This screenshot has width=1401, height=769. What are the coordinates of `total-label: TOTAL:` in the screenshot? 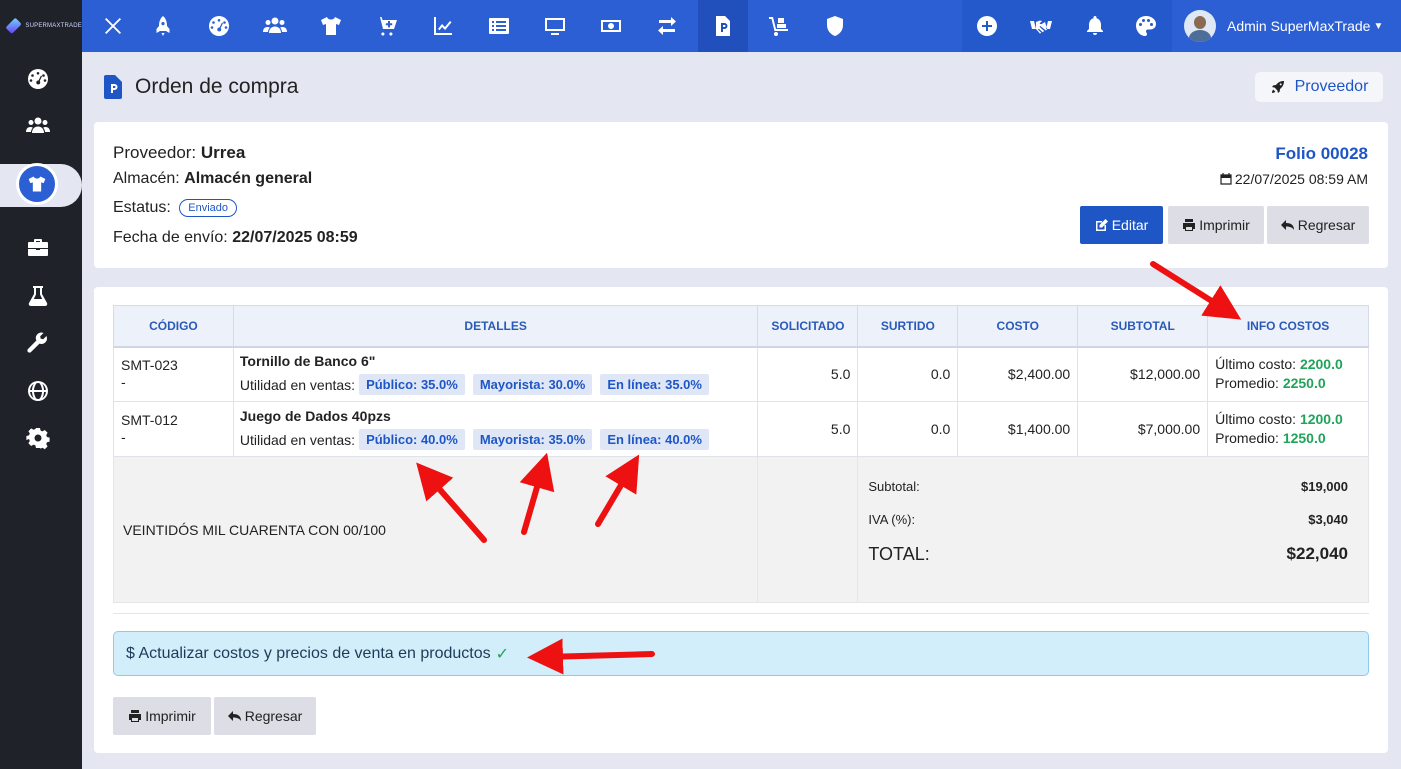 It's located at (899, 554).